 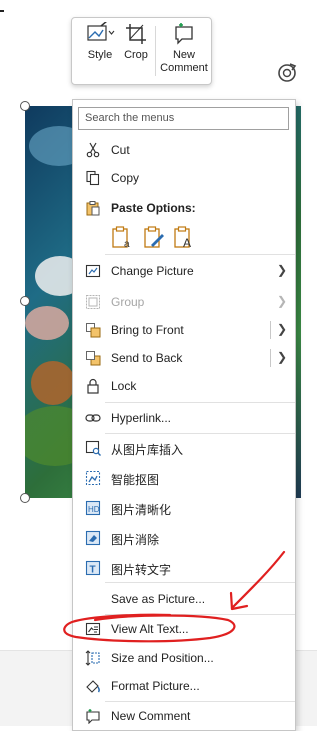 I want to click on menu-item-label: 图片清晰化, so click(x=141, y=510).